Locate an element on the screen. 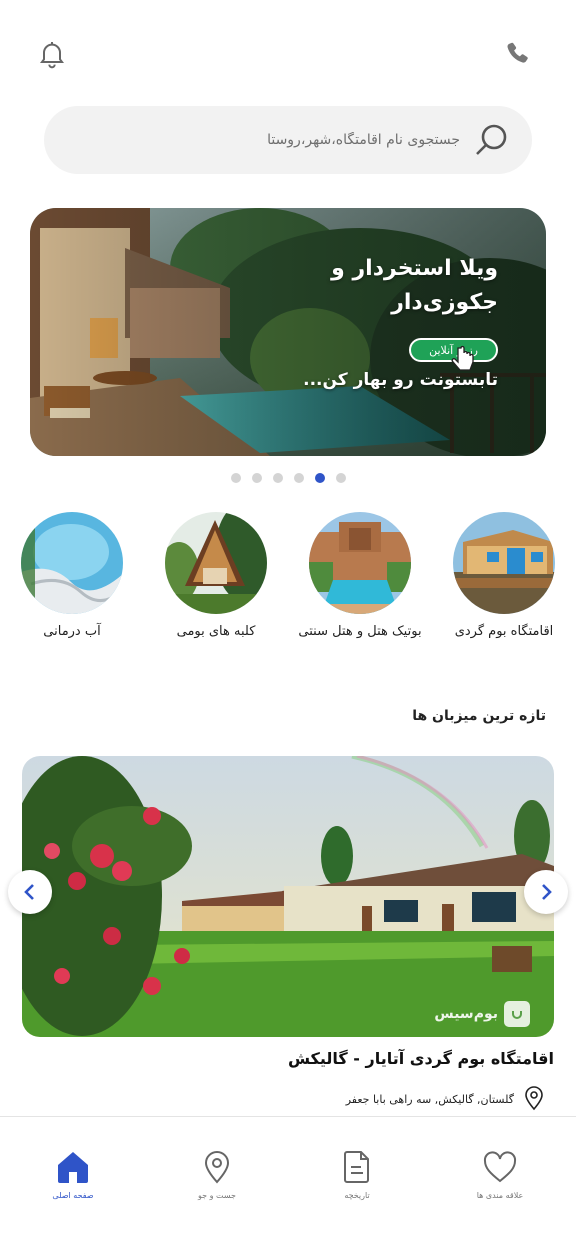 The height and width of the screenshot is (1233, 576). category-boutique-hotel: بوتیک هتل و هتل سنتی is located at coordinates (360, 575).